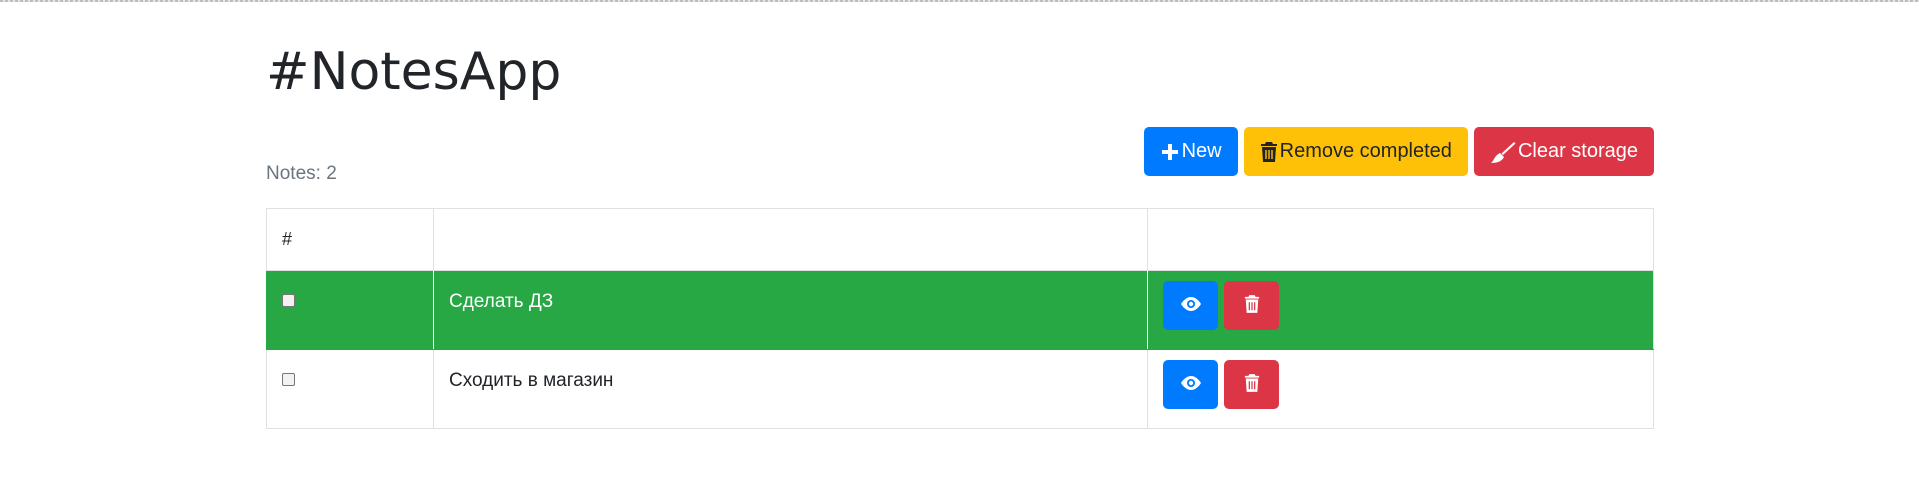 The image size is (1919, 478). I want to click on table-header-row: #, so click(960, 239).